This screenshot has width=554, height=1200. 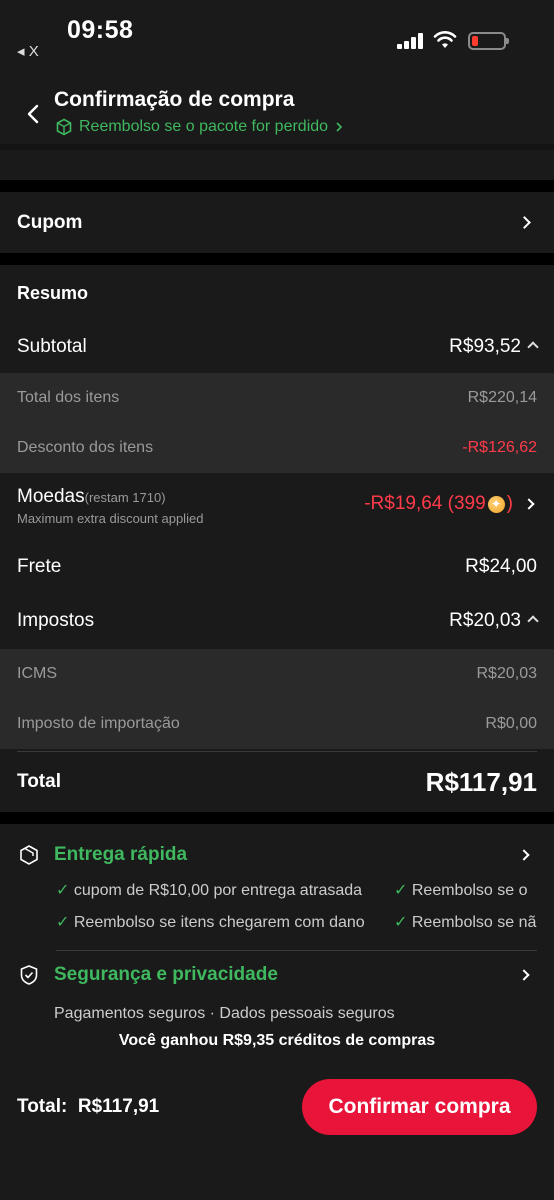 I want to click on import-tax-label: Imposto de importação, so click(x=98, y=723).